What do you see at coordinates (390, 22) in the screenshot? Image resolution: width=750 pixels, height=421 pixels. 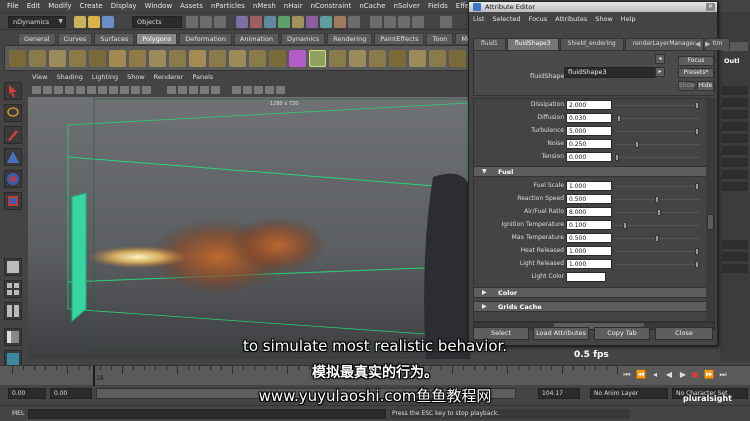 I see `snap-curve-icon` at bounding box center [390, 22].